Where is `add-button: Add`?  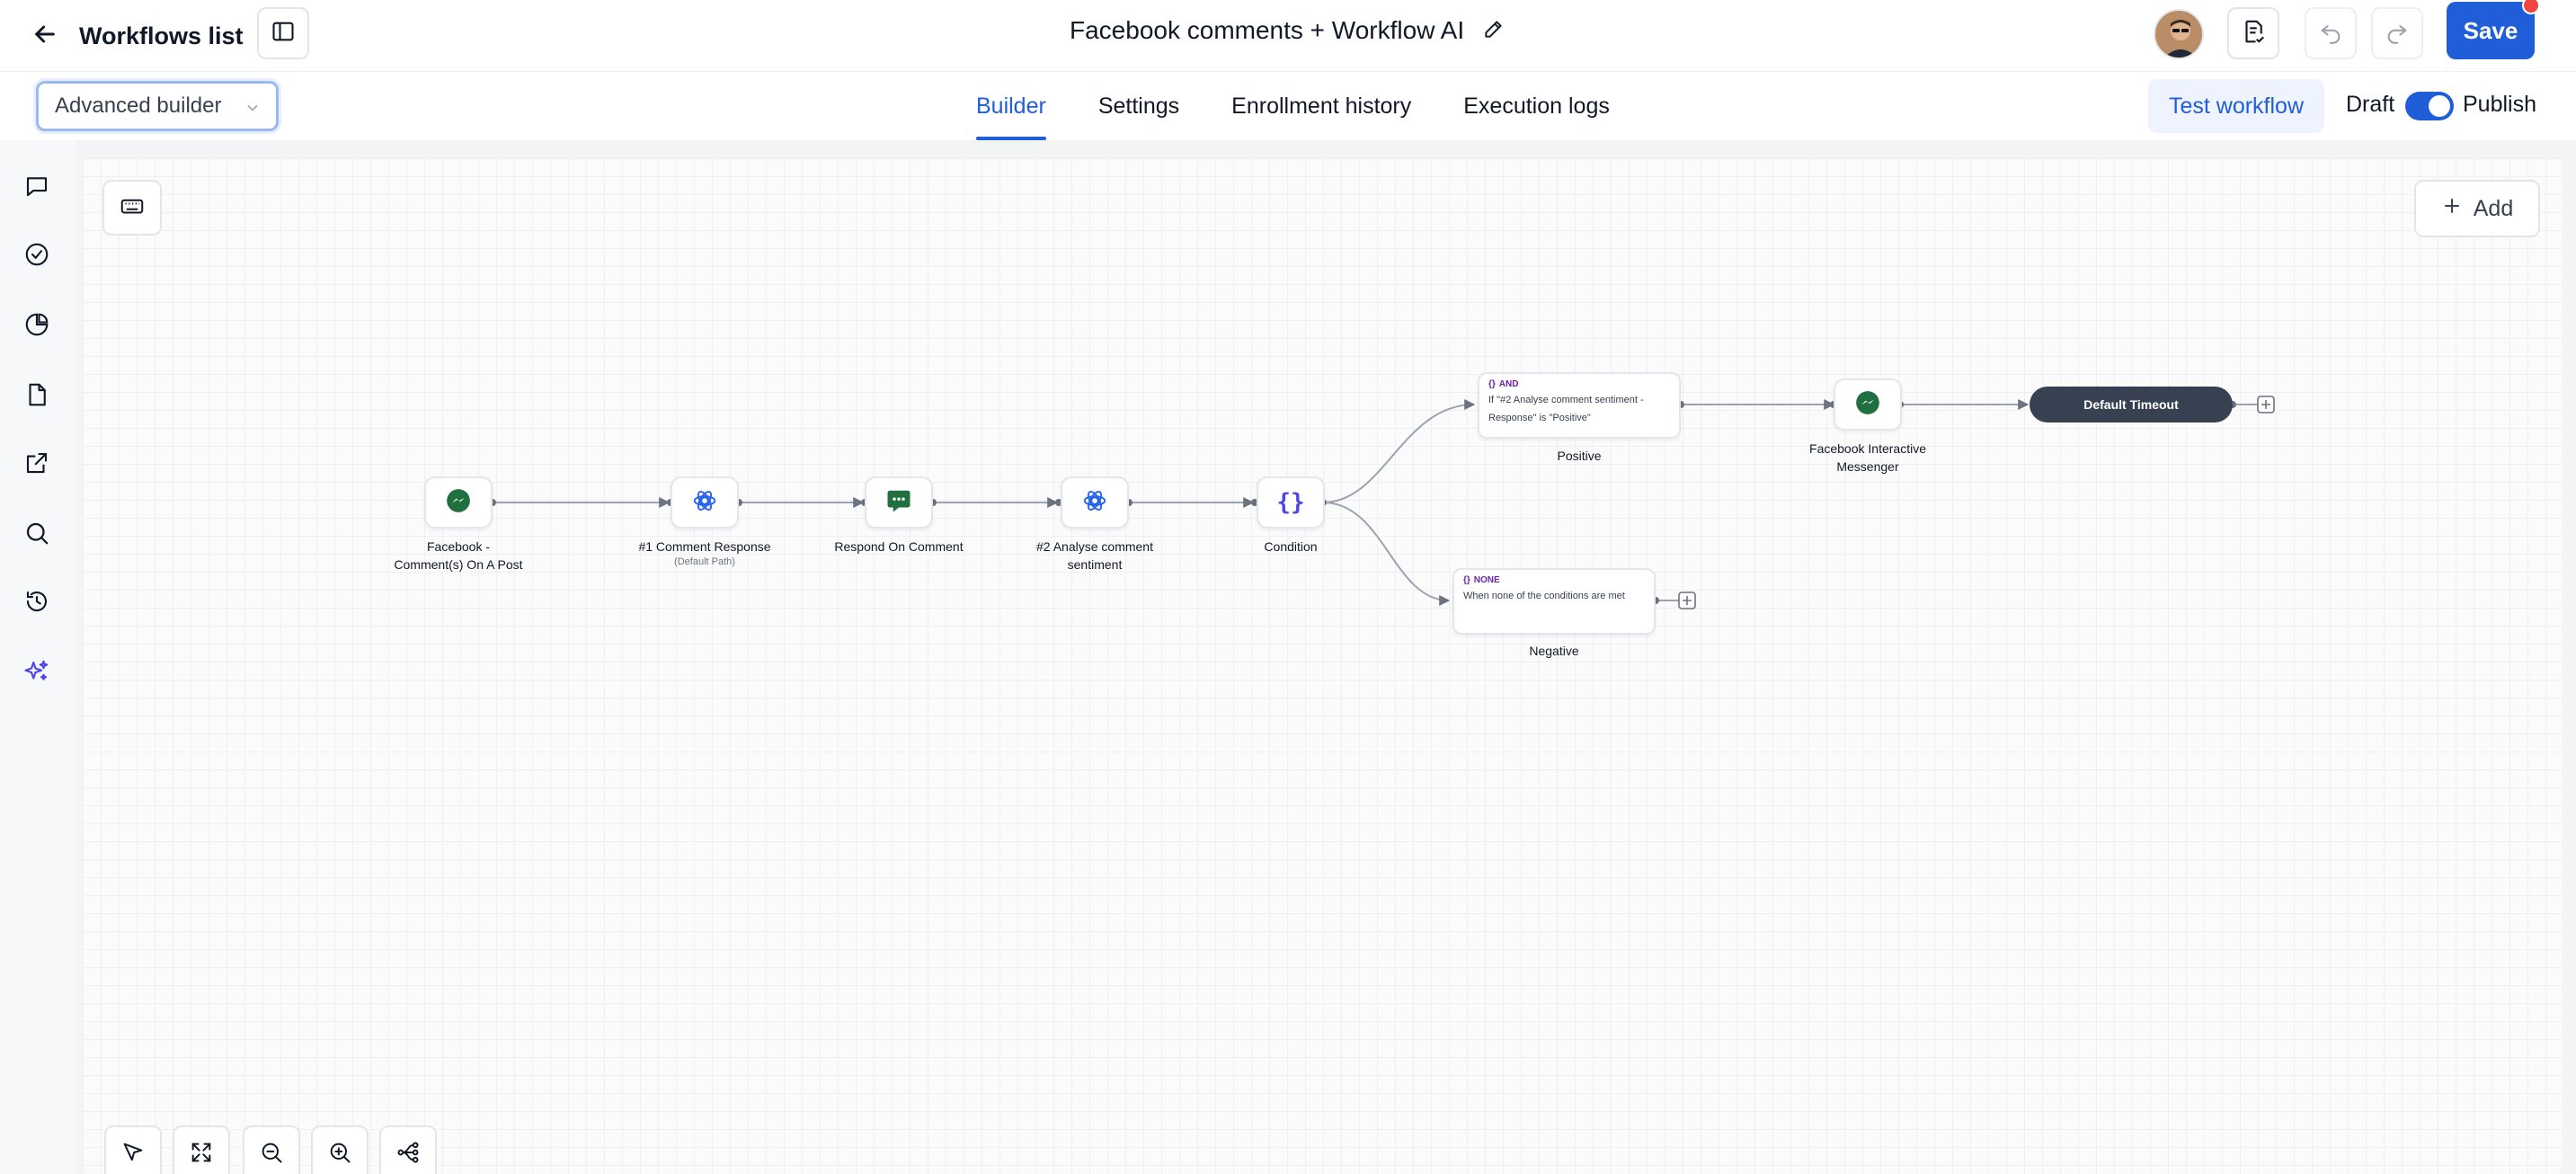
add-button: Add is located at coordinates (2477, 209).